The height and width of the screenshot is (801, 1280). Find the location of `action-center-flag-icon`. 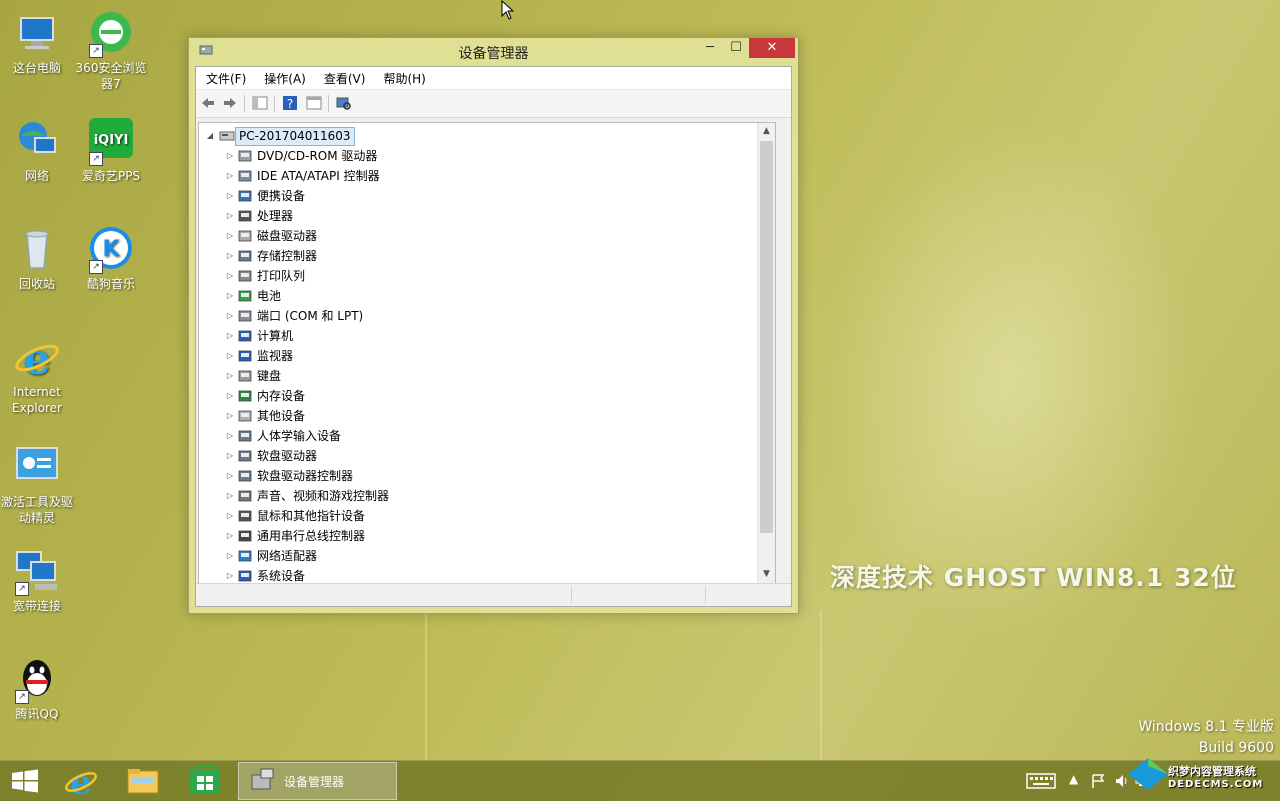

action-center-flag-icon is located at coordinates (1098, 781).